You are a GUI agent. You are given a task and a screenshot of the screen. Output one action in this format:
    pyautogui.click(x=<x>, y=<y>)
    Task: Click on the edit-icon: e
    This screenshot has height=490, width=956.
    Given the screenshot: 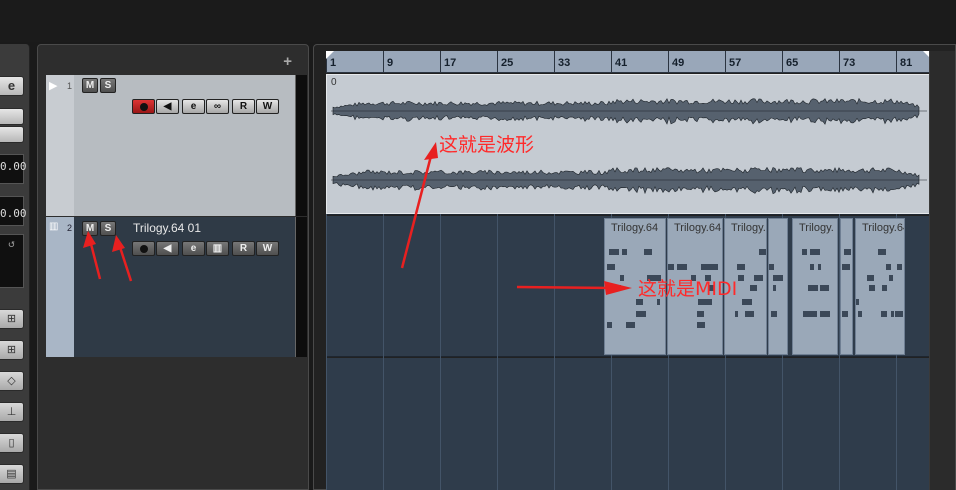 What is the action you would take?
    pyautogui.click(x=11, y=85)
    